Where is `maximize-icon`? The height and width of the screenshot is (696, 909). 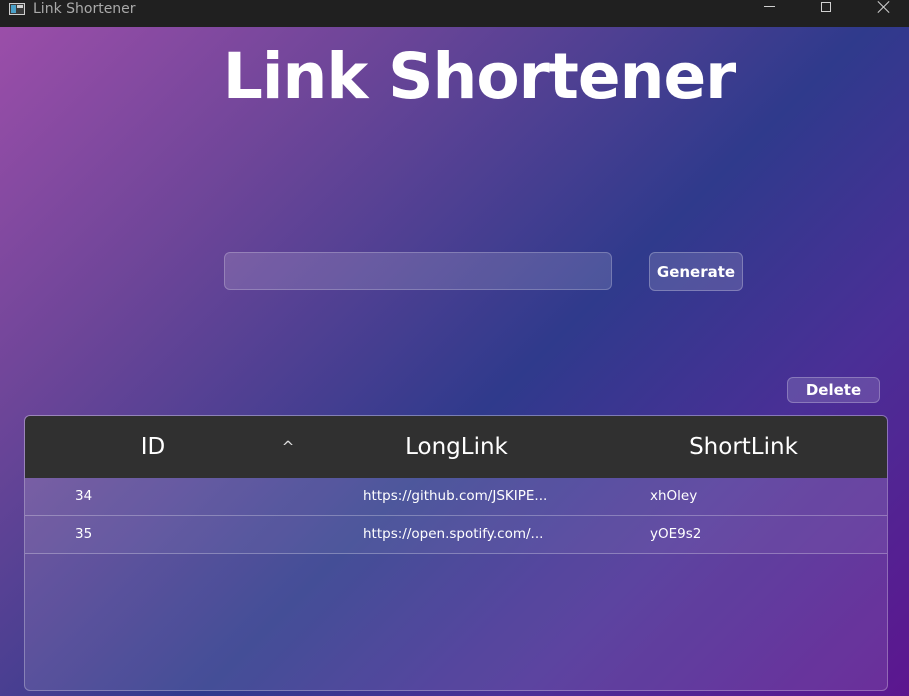 maximize-icon is located at coordinates (826, 7).